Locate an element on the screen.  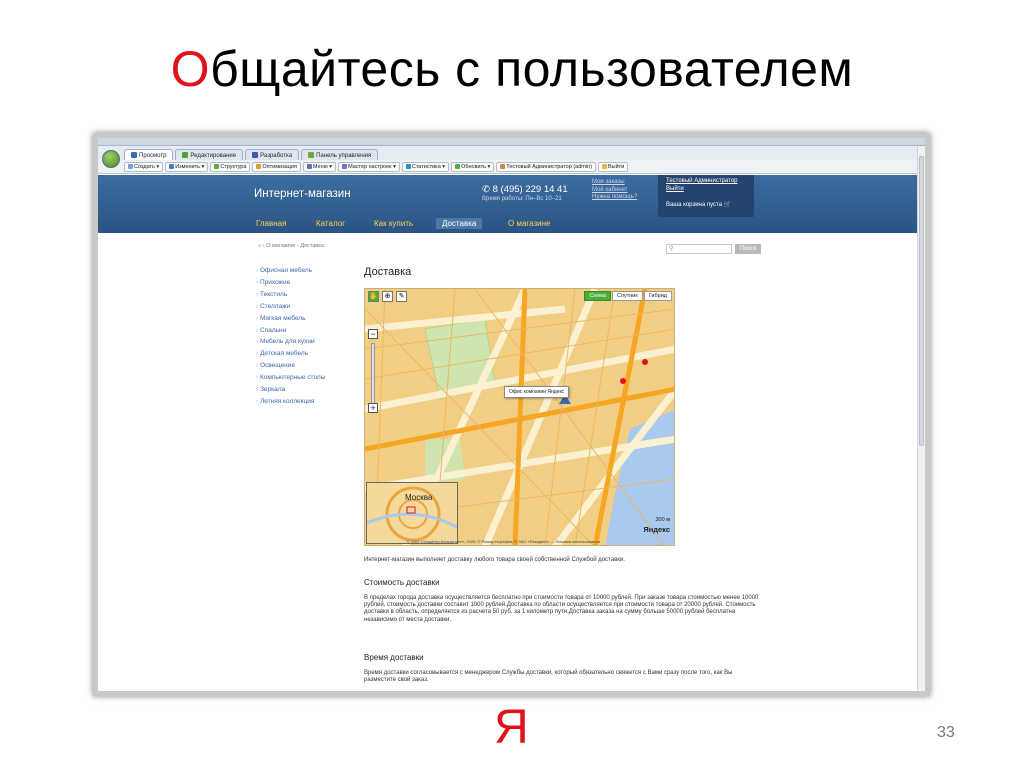
tab-label: Редактирование is located at coordinates (213, 156).